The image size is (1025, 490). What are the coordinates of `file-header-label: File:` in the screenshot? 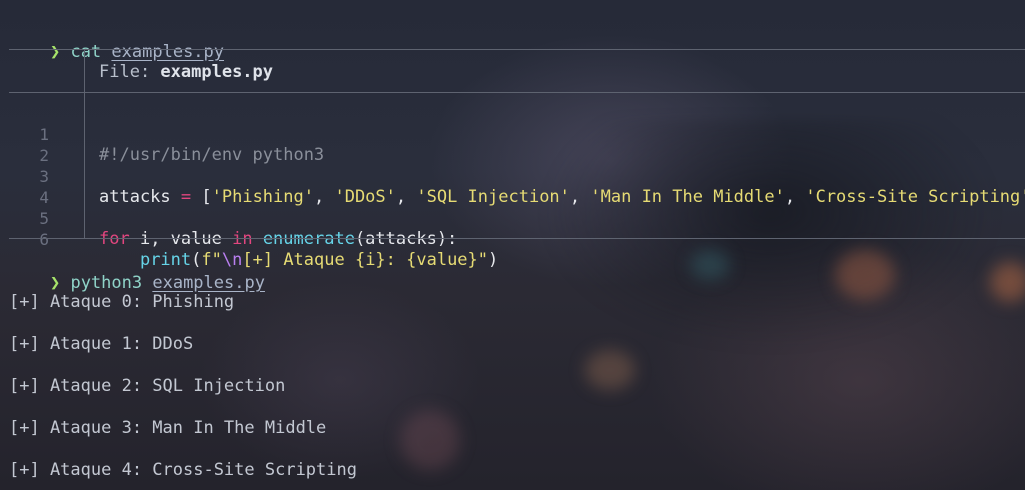 It's located at (130, 72).